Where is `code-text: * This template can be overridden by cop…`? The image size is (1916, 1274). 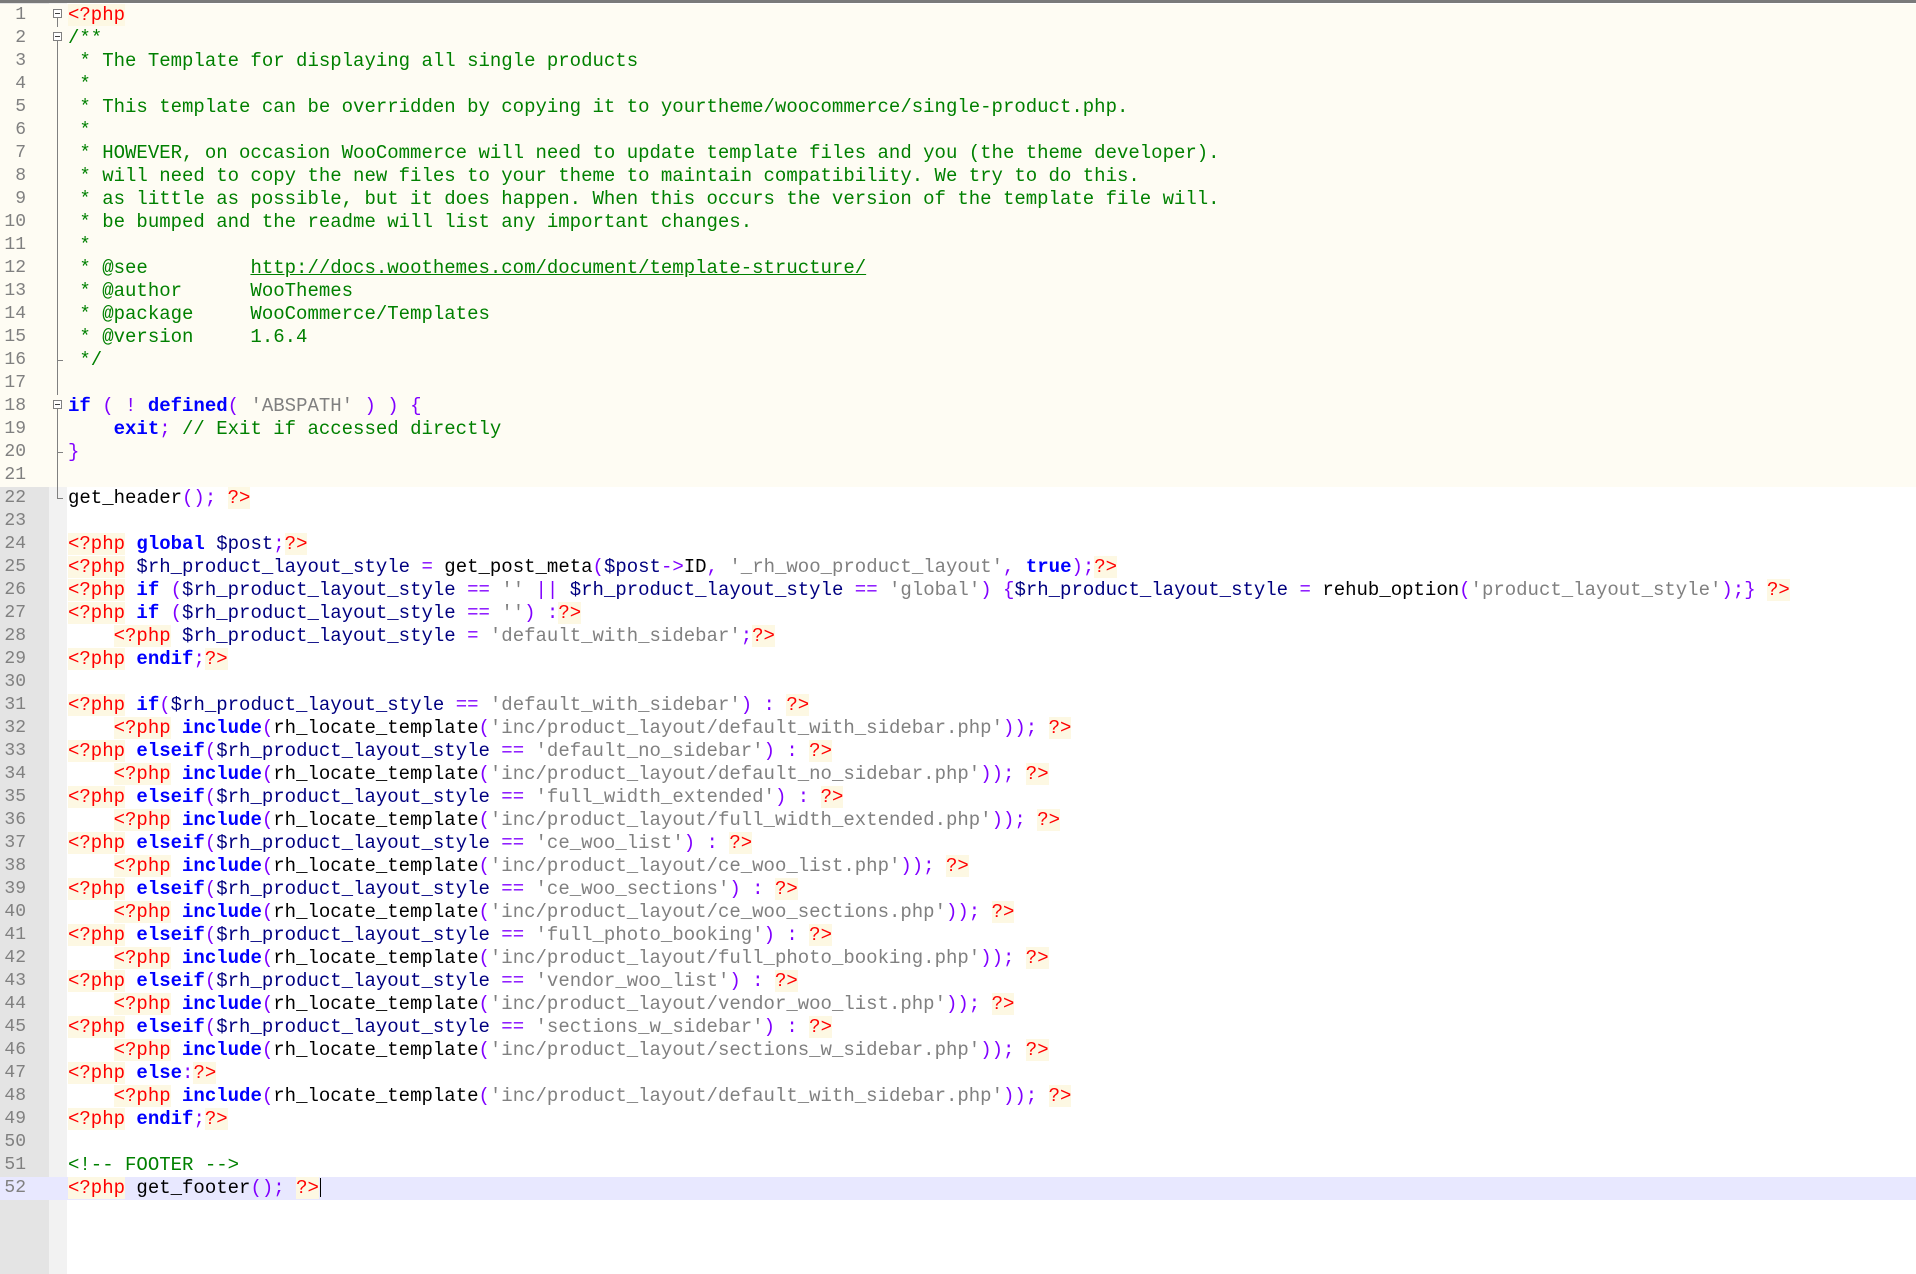 code-text: * This template can be overridden by cop… is located at coordinates (598, 107).